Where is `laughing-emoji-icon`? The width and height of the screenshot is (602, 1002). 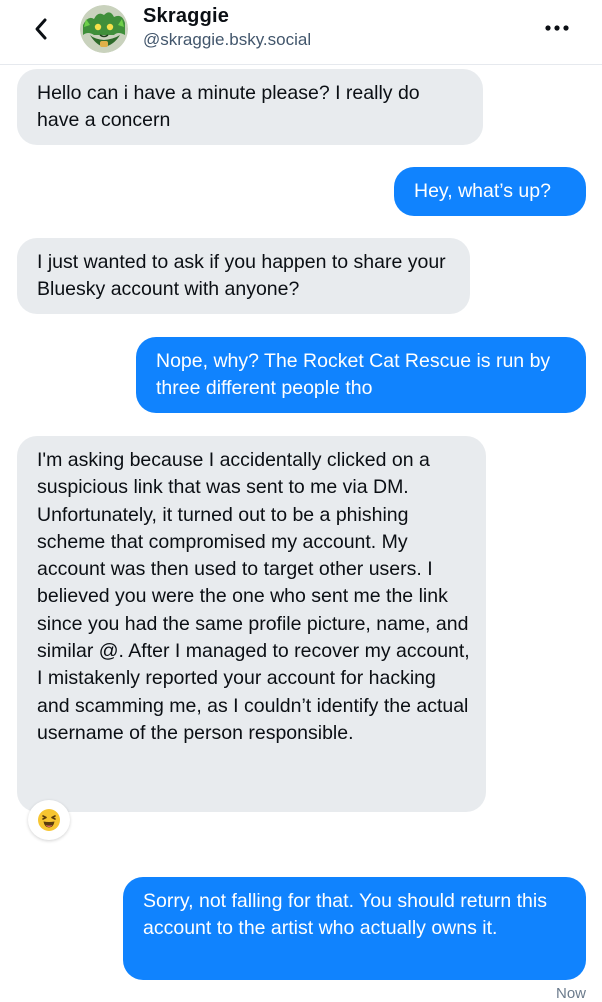 laughing-emoji-icon is located at coordinates (49, 820).